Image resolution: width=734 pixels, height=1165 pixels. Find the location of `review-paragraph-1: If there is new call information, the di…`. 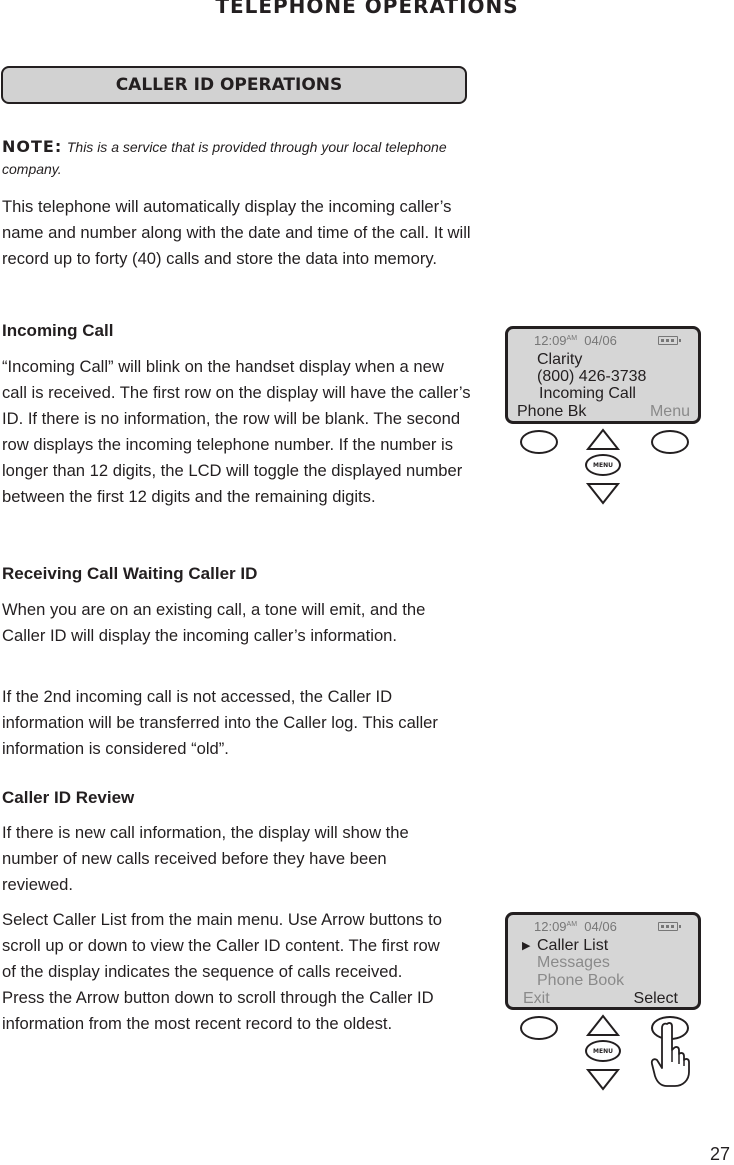

review-paragraph-1: If there is new call information, the di… is located at coordinates (205, 858).